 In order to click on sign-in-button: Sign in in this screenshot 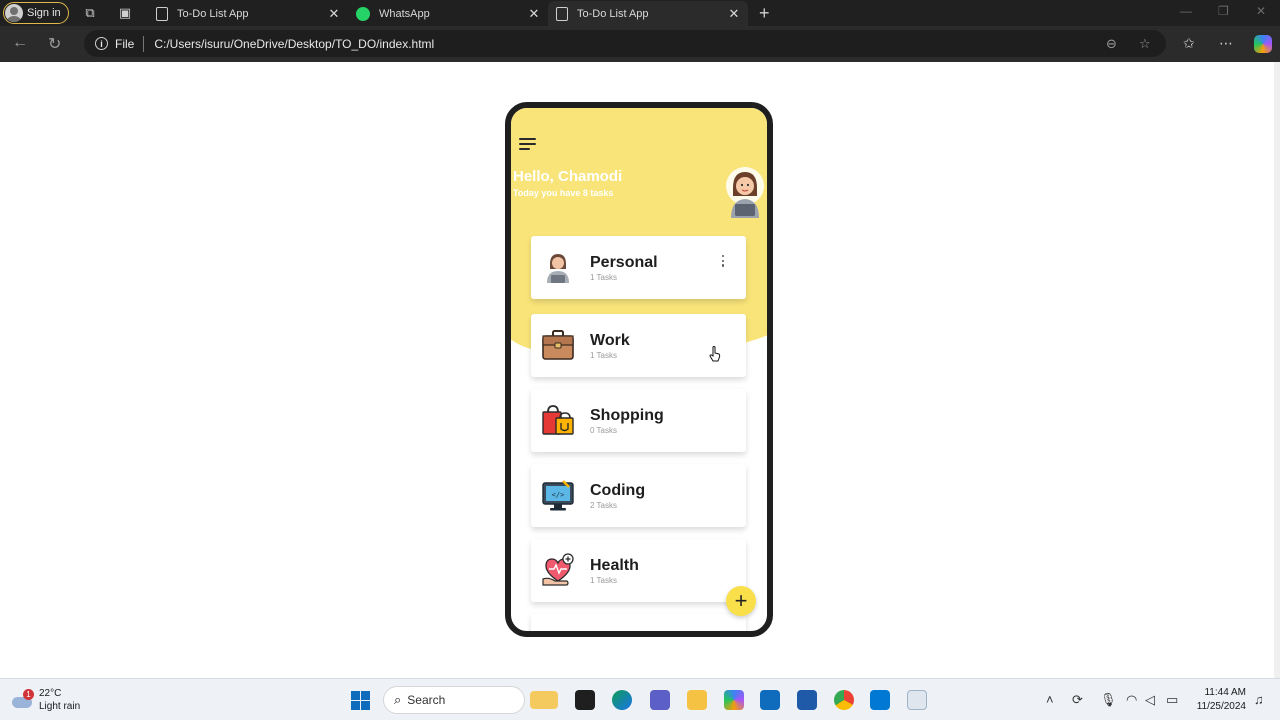, I will do `click(36, 13)`.